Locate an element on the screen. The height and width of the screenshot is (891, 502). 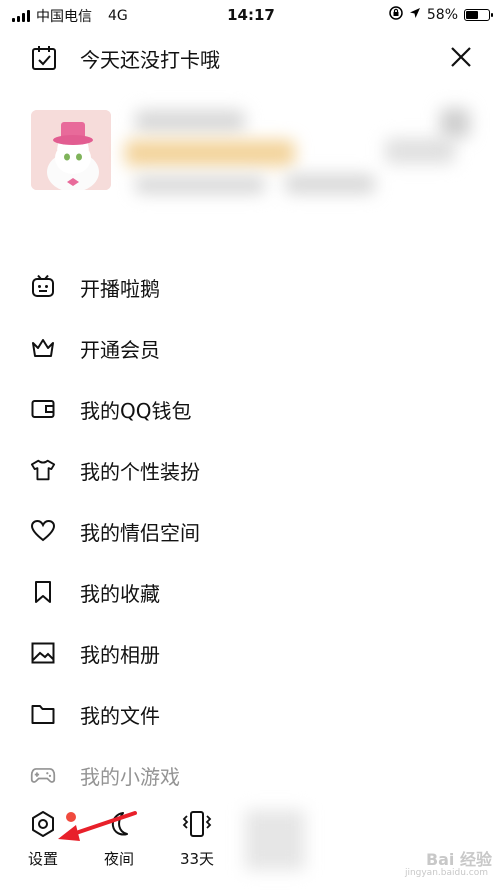
crown-icon is located at coordinates (43, 348).